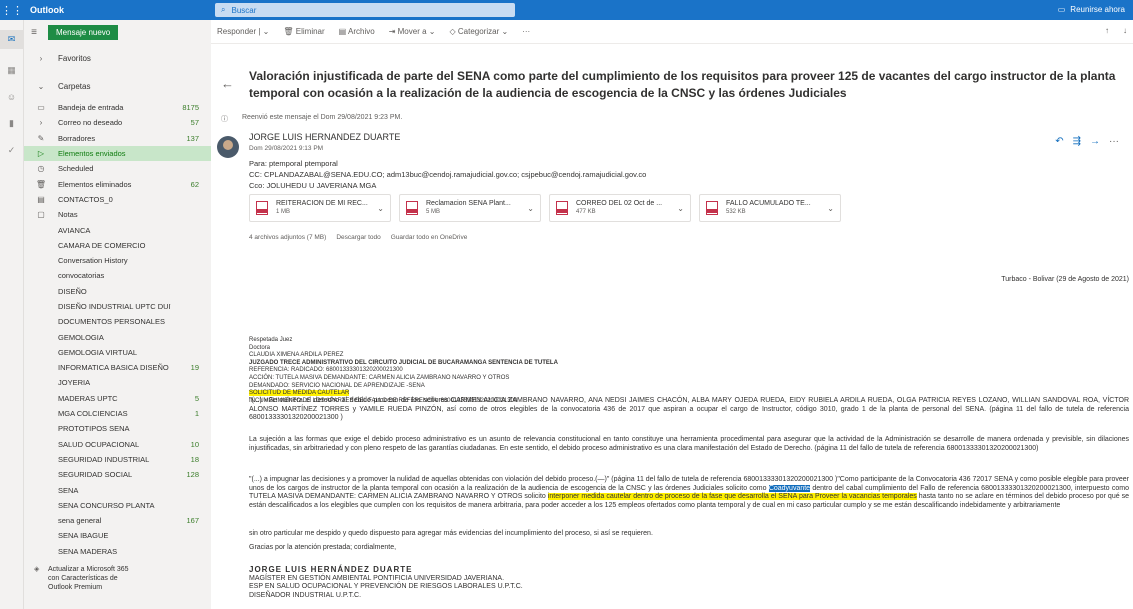 The height and width of the screenshot is (609, 1133). What do you see at coordinates (11, 39) in the screenshot?
I see `mail-icon: ✉` at bounding box center [11, 39].